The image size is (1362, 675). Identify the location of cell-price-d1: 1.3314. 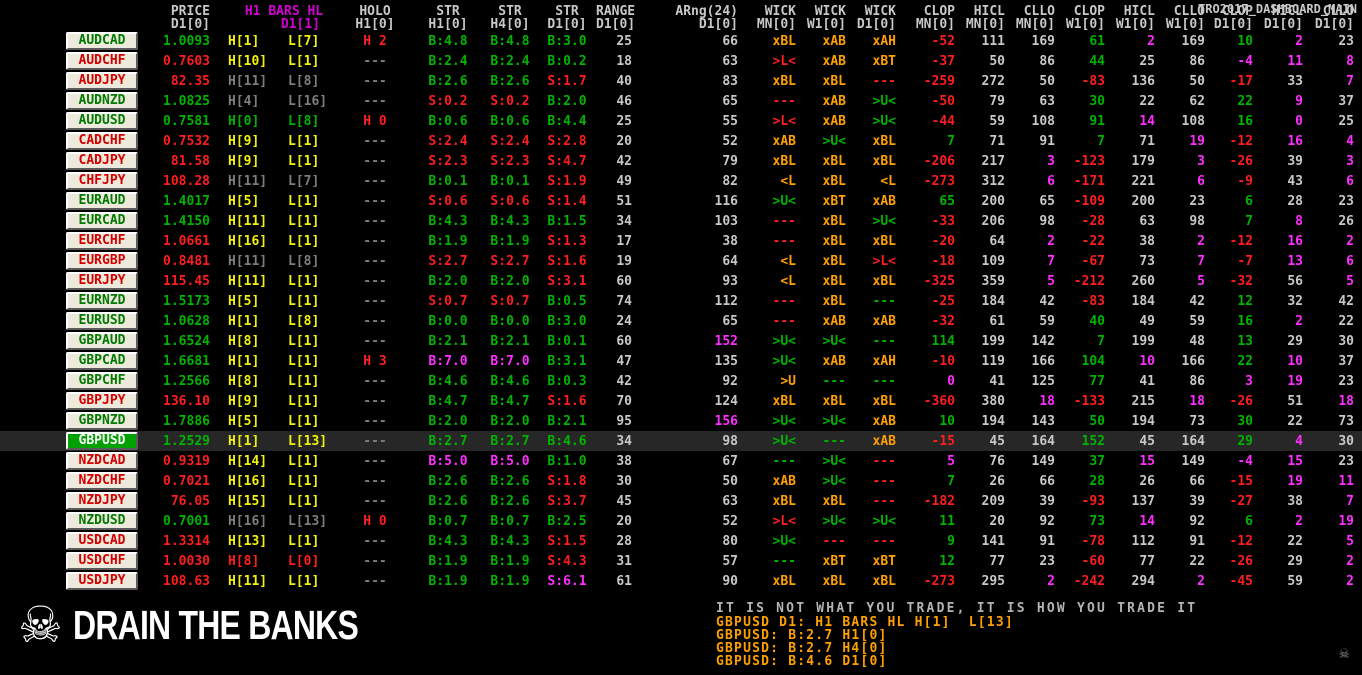
(186, 541).